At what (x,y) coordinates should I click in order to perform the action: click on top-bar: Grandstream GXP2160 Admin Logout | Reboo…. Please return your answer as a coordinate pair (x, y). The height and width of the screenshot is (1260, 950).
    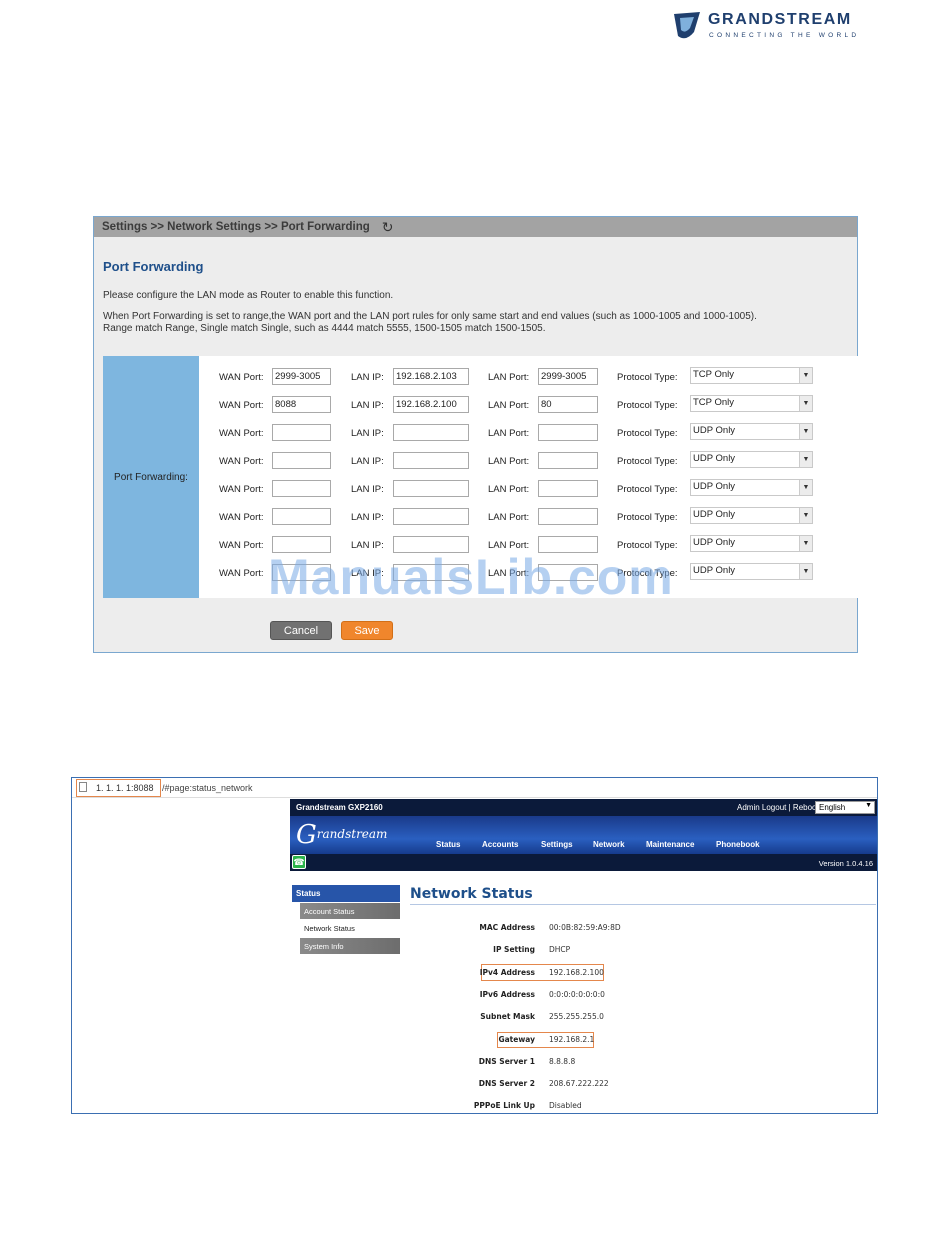
    Looking at the image, I should click on (583, 807).